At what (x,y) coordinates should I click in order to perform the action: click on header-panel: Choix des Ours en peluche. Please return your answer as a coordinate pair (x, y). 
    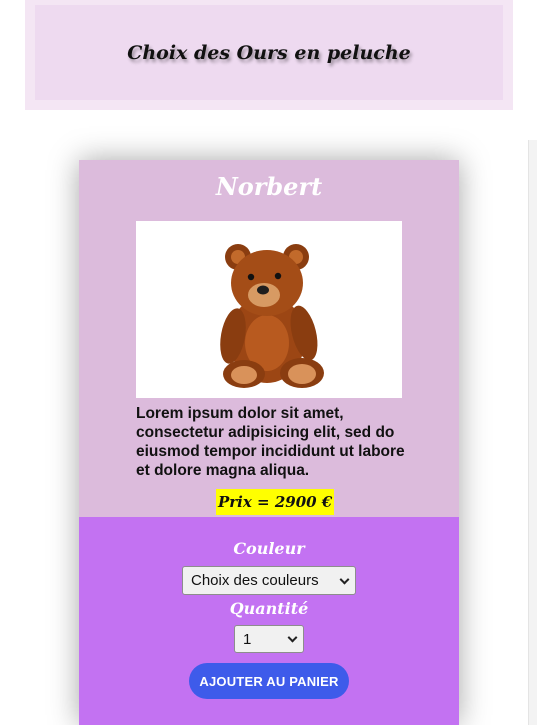
    Looking at the image, I should click on (269, 52).